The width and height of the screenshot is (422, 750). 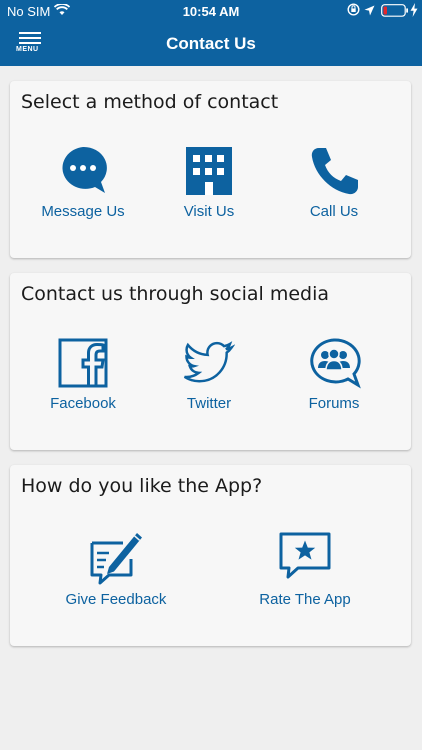 I want to click on give-feedback-button: Give Feedback, so click(x=116, y=568).